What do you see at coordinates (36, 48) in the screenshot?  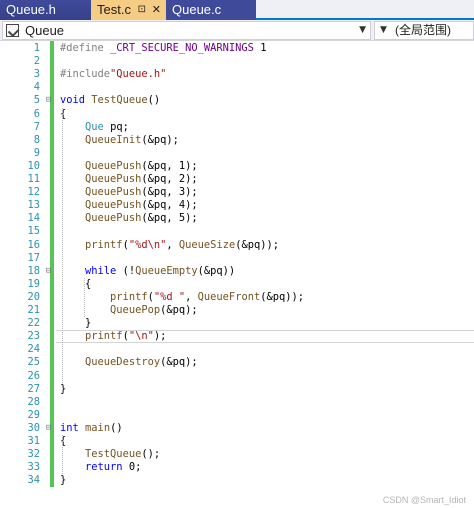 I see `line-number: 1` at bounding box center [36, 48].